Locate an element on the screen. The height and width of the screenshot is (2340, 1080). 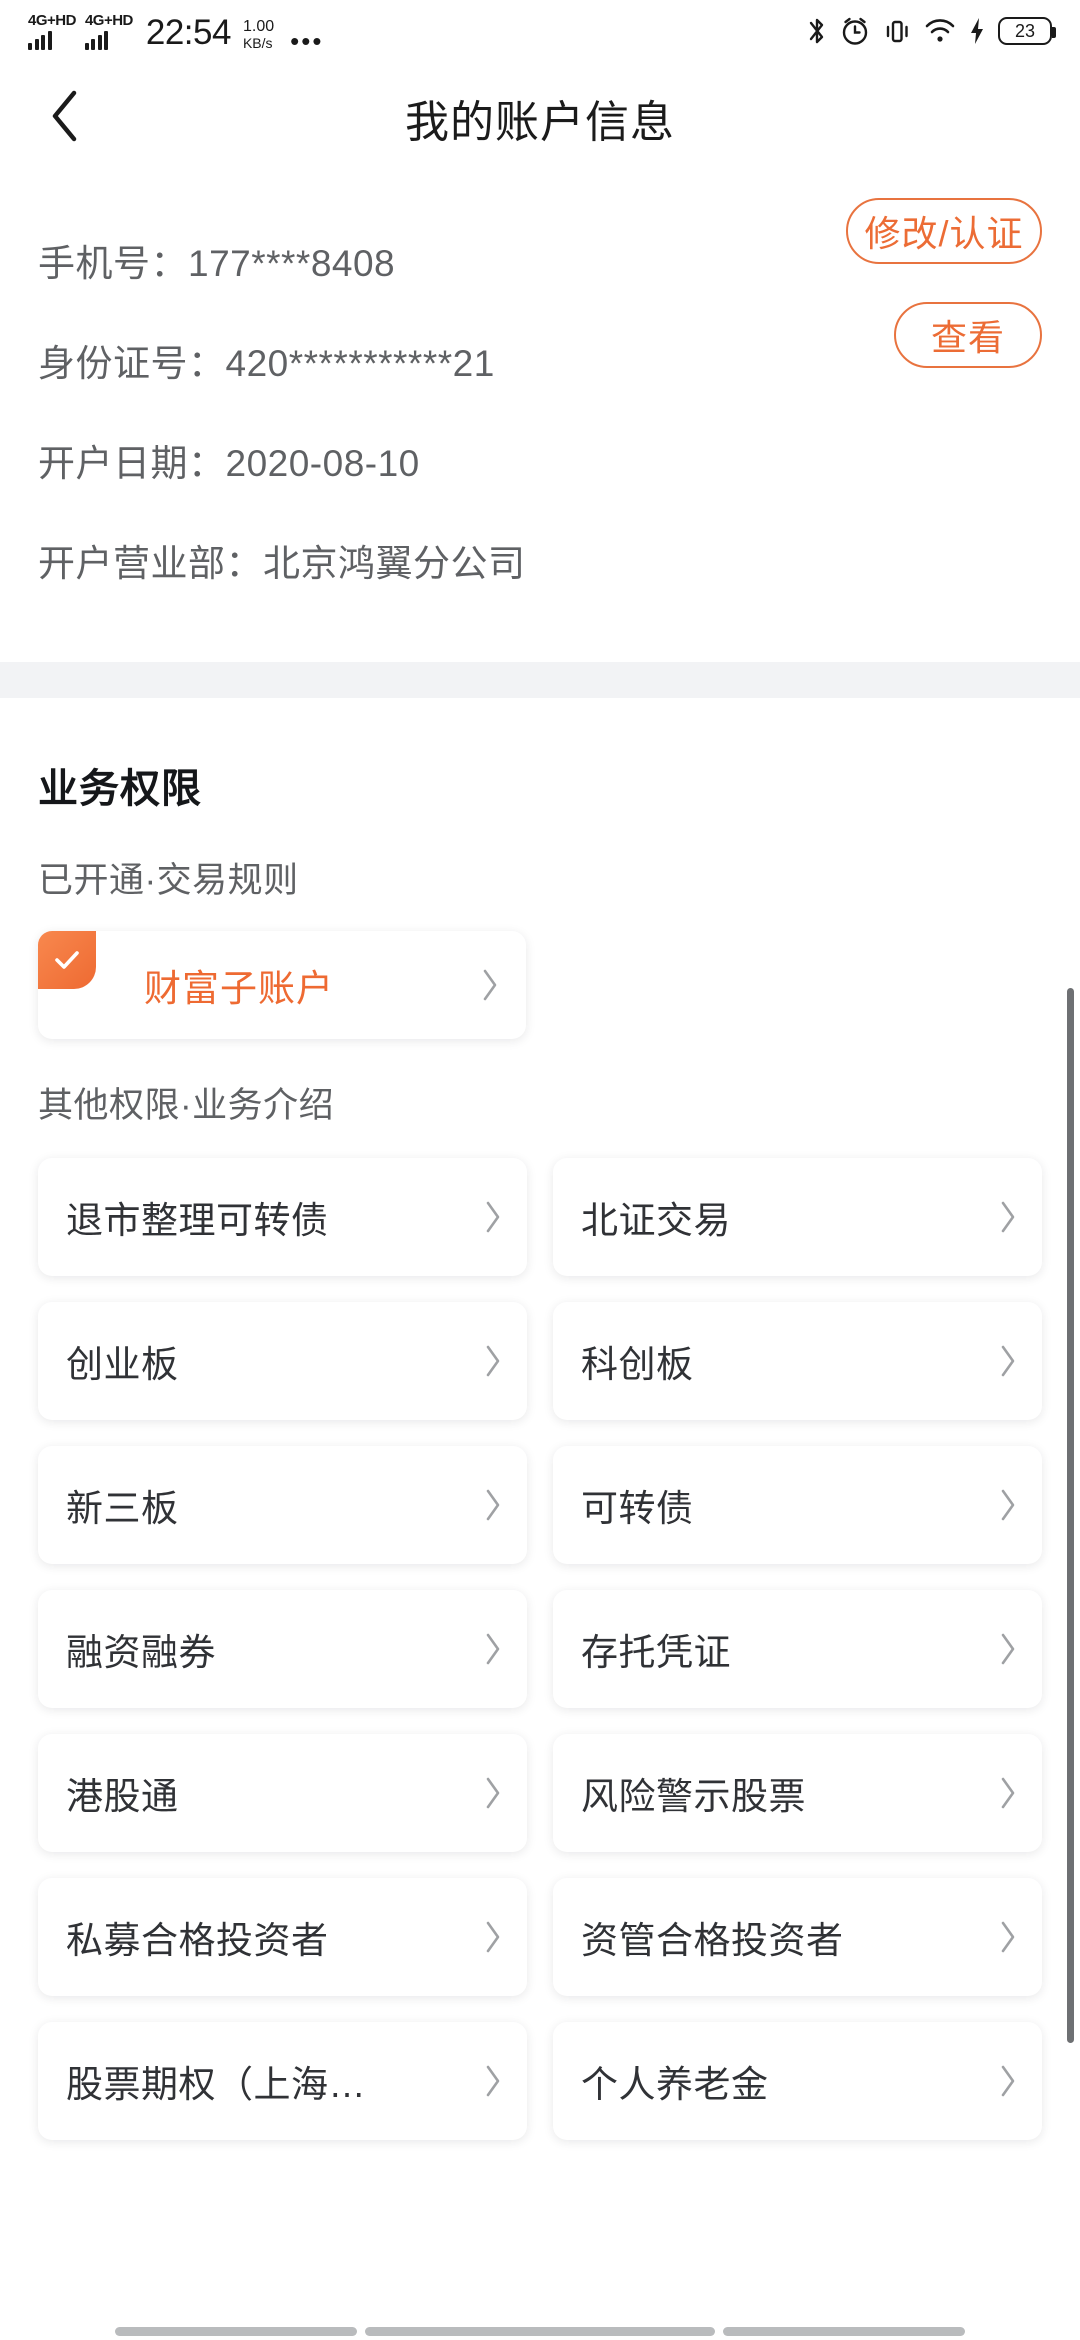
permission-card: 资管合格投资者 is located at coordinates (797, 1937).